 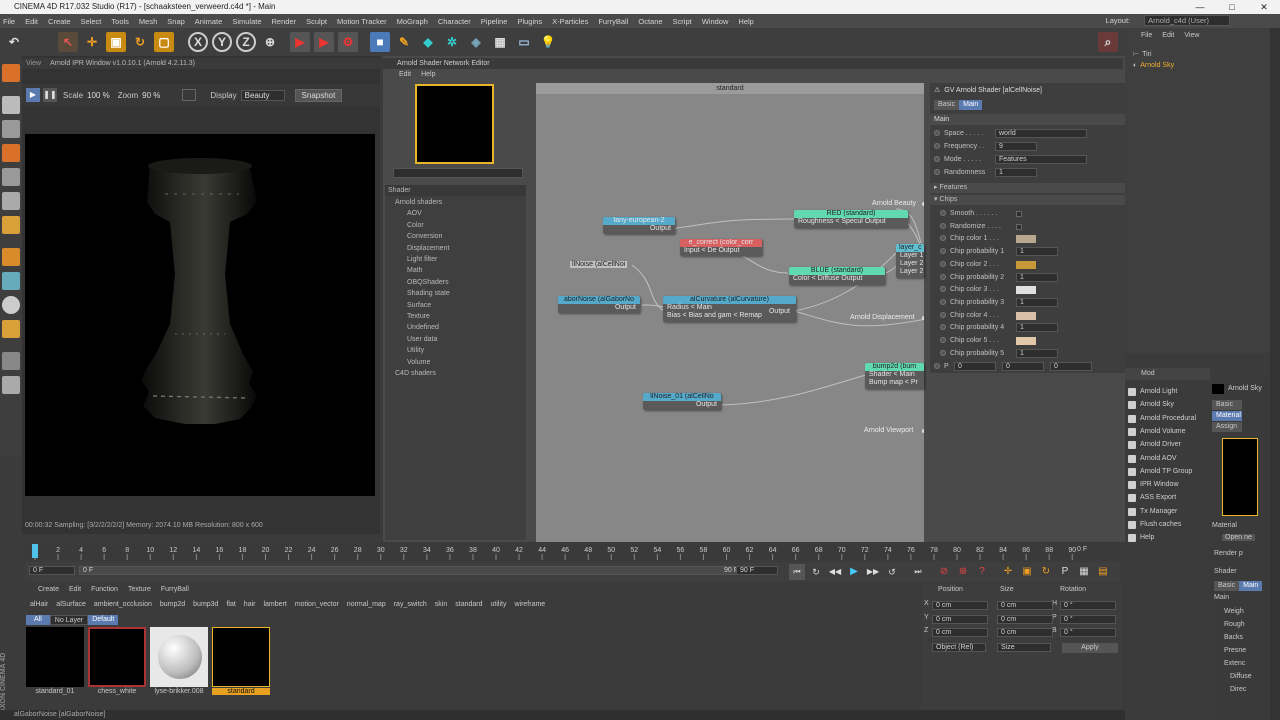 What do you see at coordinates (918, 572) in the screenshot?
I see `go-to-end-icon: ⏭` at bounding box center [918, 572].